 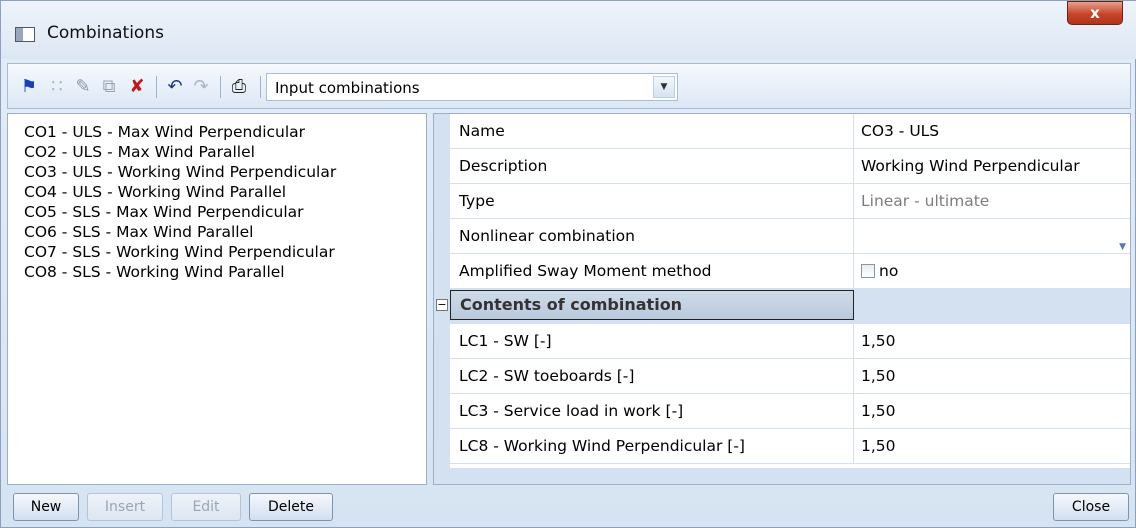 I want to click on property-value: Linear - ultimate, so click(x=925, y=201).